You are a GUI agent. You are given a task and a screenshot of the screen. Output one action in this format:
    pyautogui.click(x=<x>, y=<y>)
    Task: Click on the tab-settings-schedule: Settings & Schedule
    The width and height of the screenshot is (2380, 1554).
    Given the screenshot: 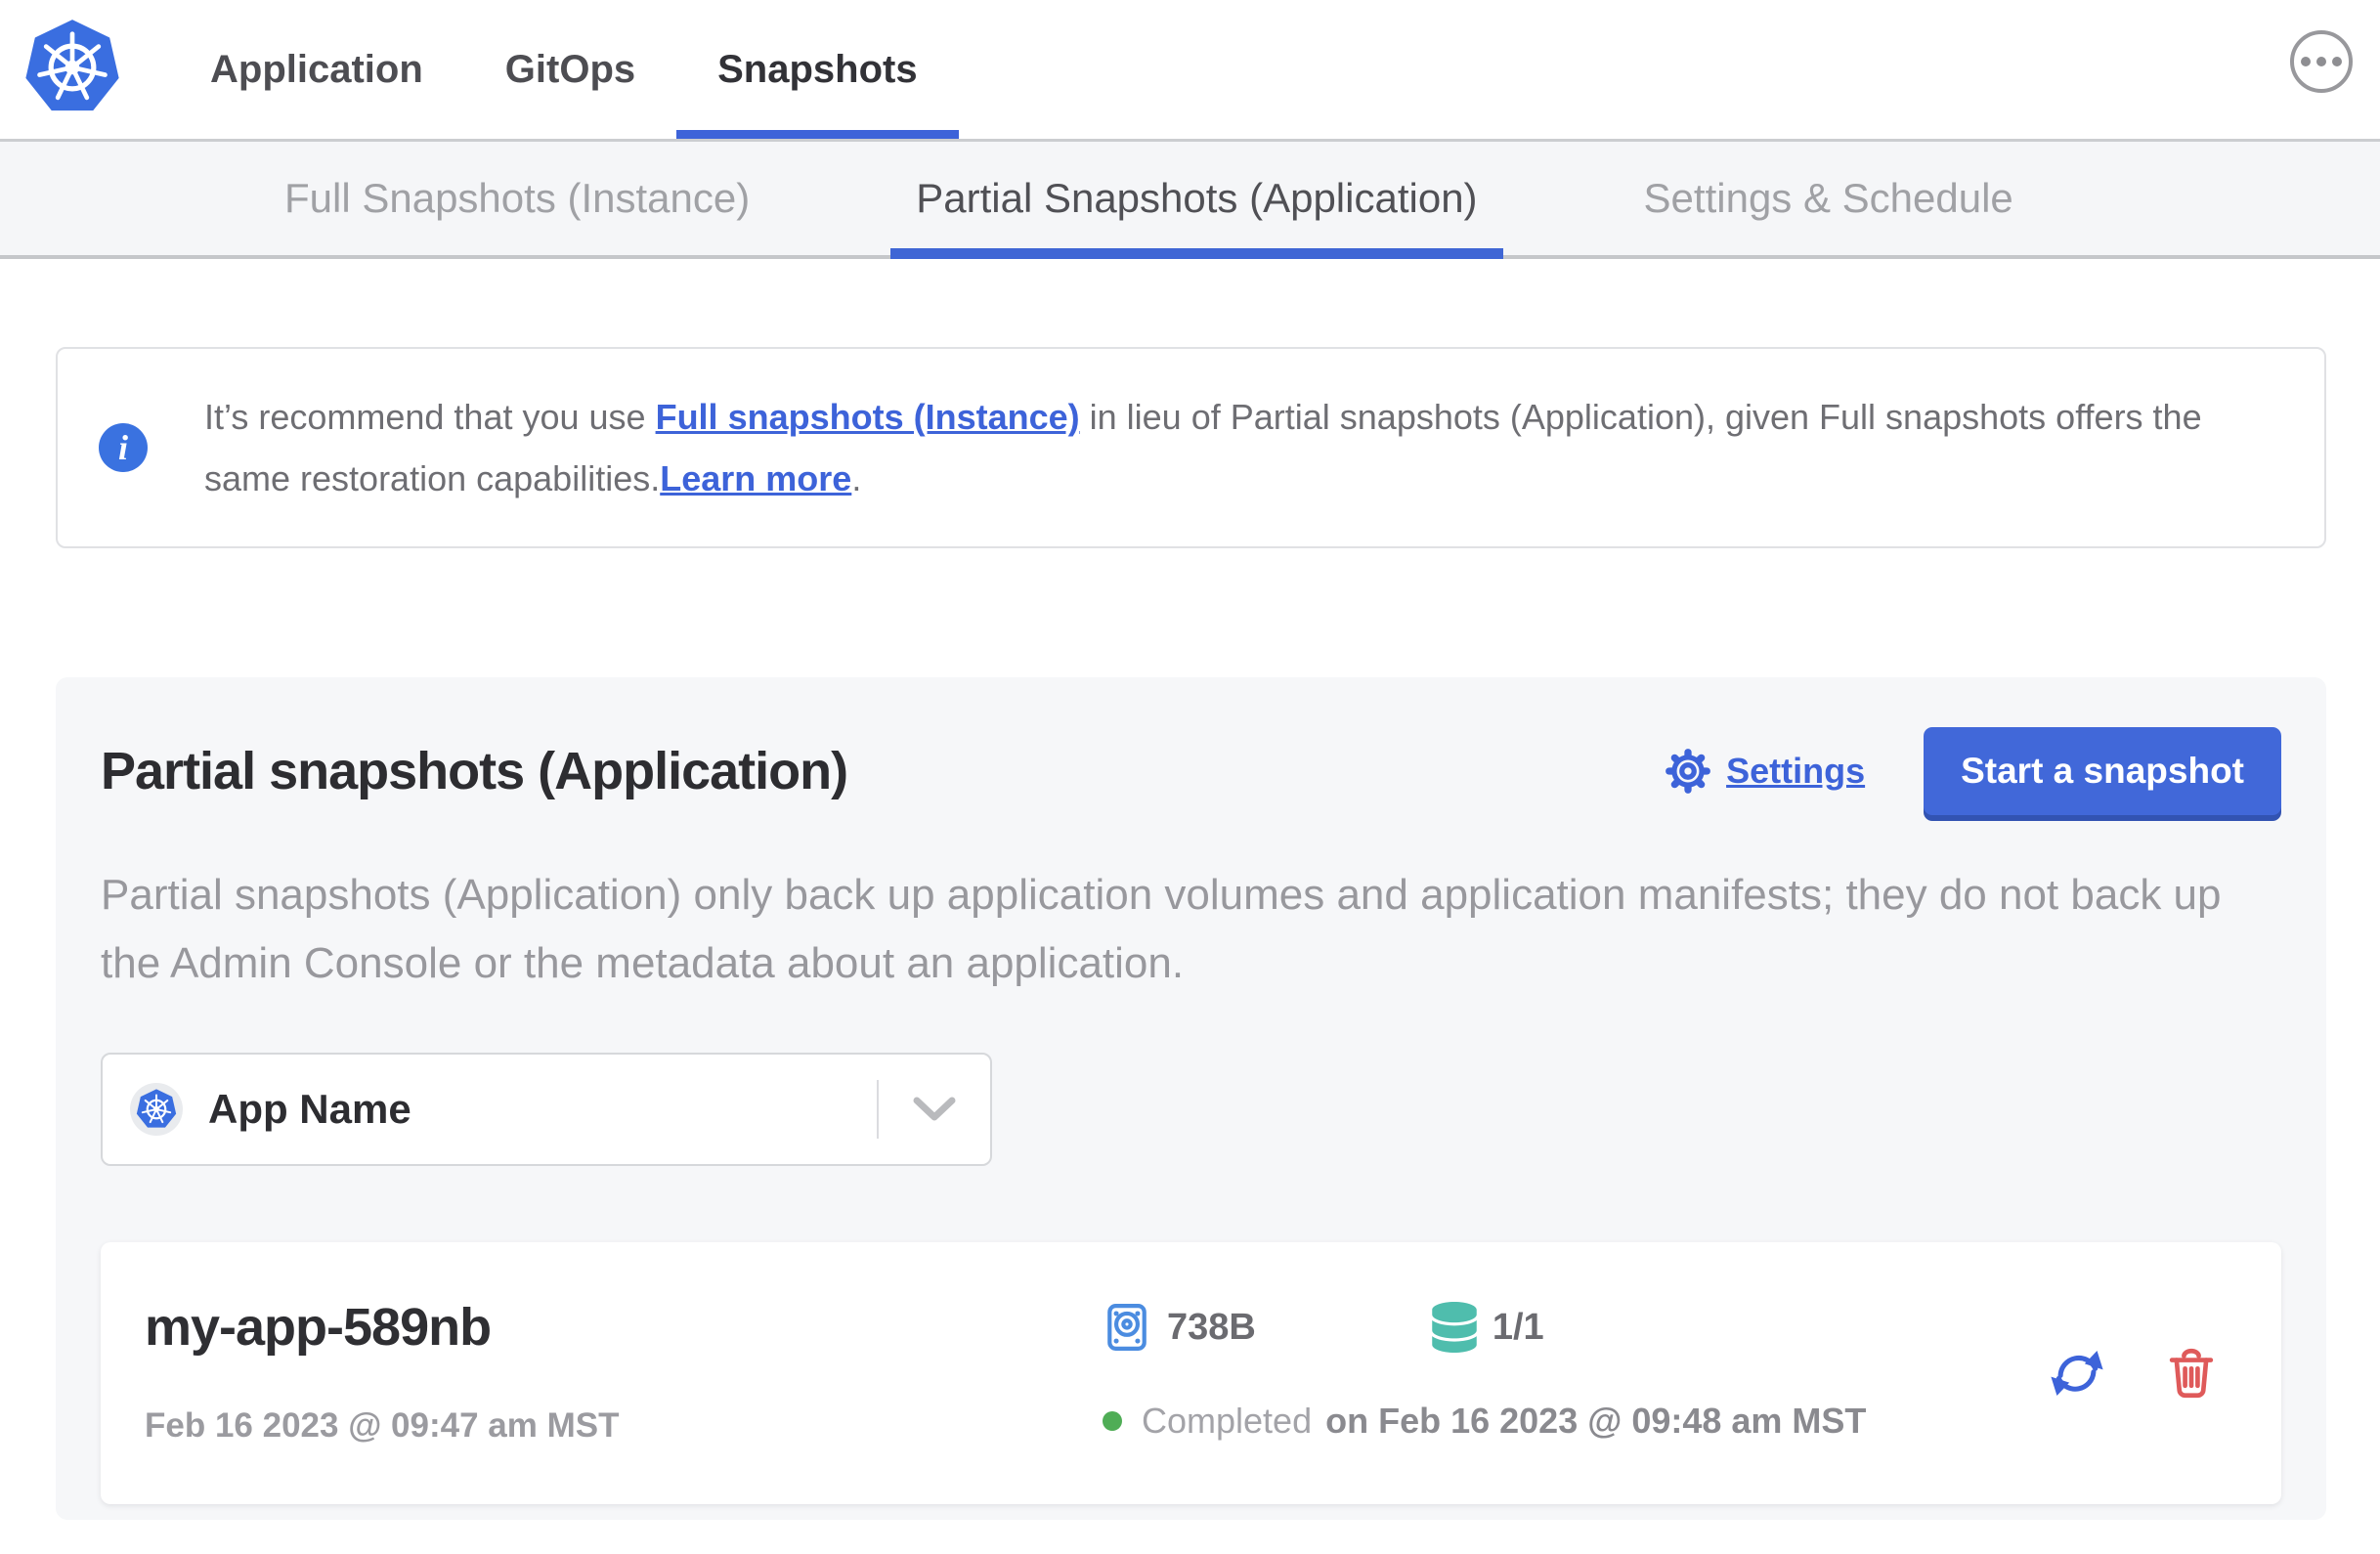 What is the action you would take?
    pyautogui.click(x=1829, y=198)
    